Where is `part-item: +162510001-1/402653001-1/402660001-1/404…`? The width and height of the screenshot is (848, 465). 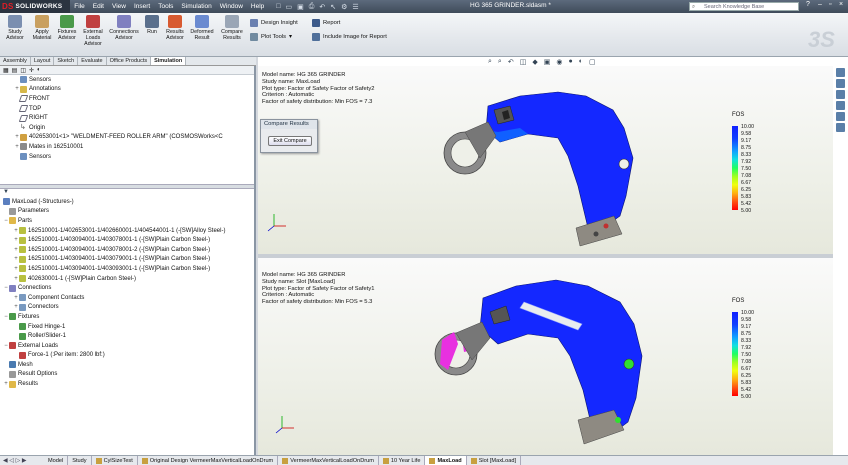
part-item: +162510001-1/402653001-1/402660001-1/404… is located at coordinates (128, 231).